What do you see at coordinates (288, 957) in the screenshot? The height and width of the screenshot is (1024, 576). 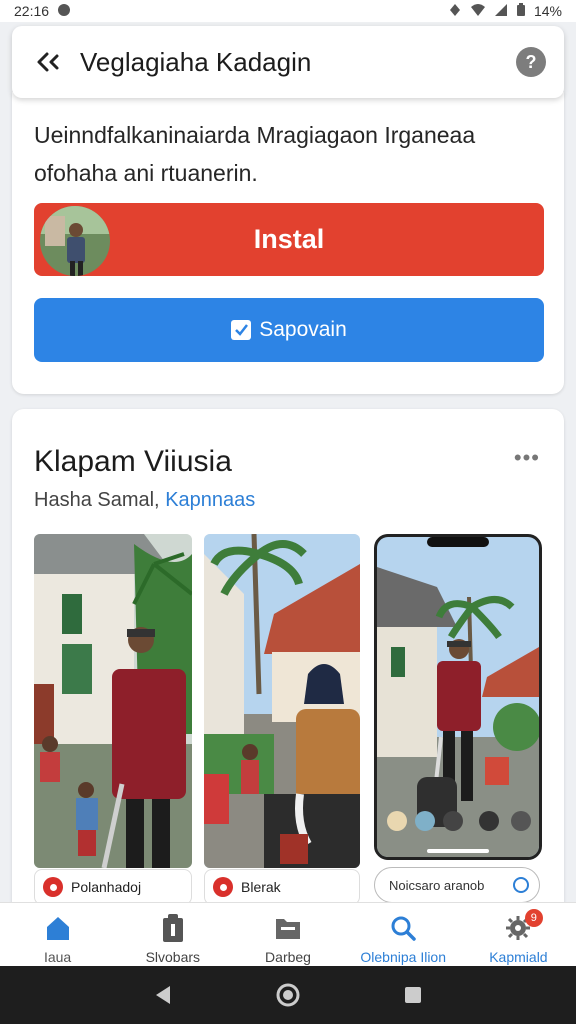 I see `nav-label-darbeg: Darbeg` at bounding box center [288, 957].